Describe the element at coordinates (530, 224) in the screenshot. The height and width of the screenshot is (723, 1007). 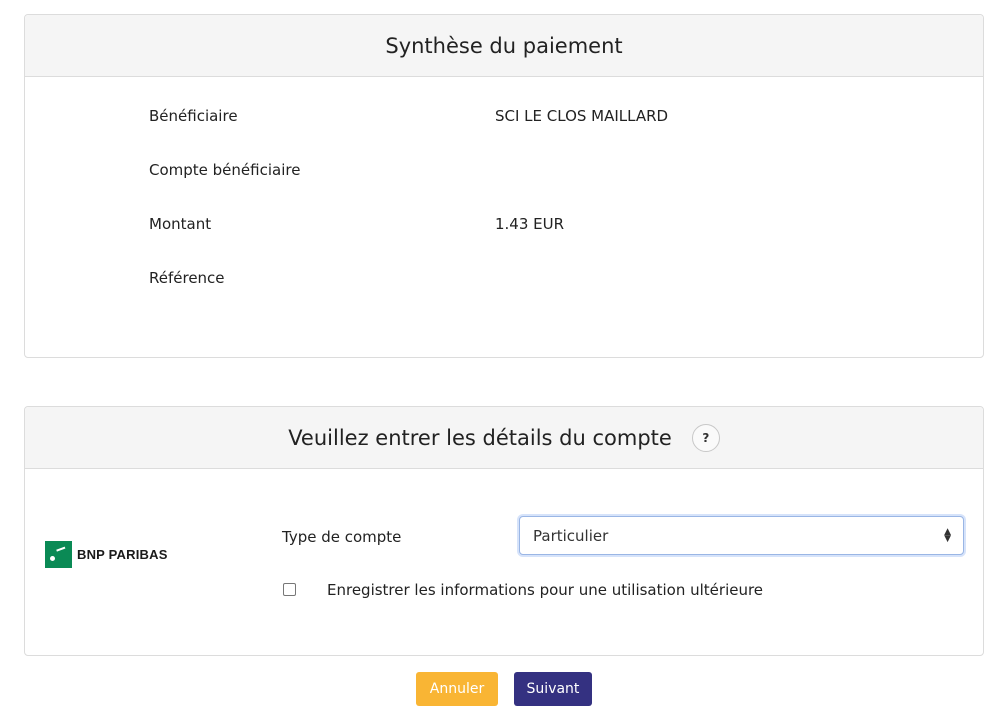
I see `amount-value: 1.43 EUR` at that location.